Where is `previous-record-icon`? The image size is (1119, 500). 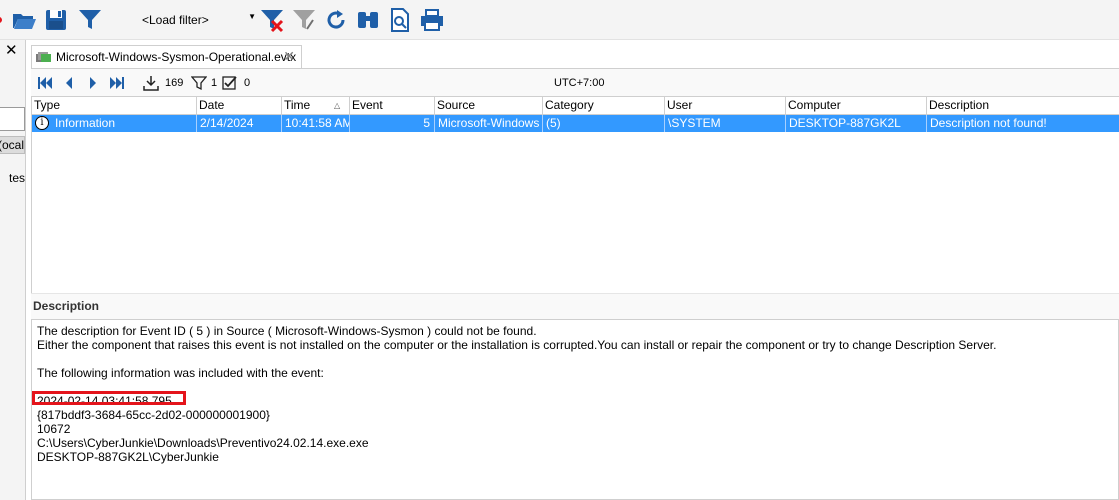
previous-record-icon is located at coordinates (69, 83).